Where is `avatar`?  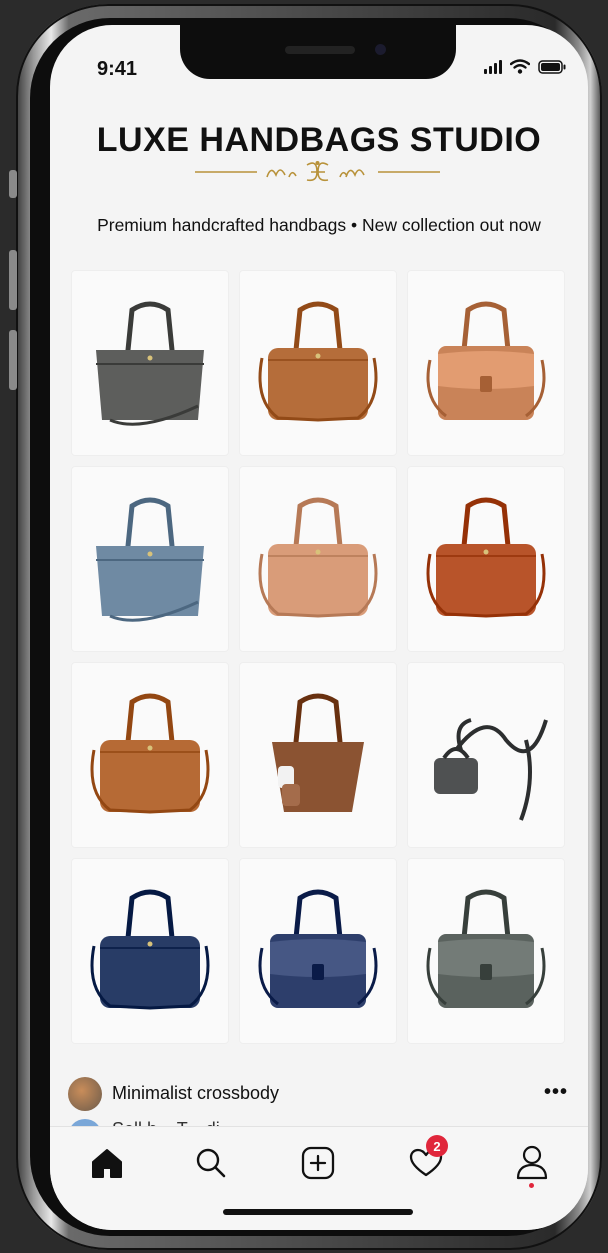 avatar is located at coordinates (85, 1094).